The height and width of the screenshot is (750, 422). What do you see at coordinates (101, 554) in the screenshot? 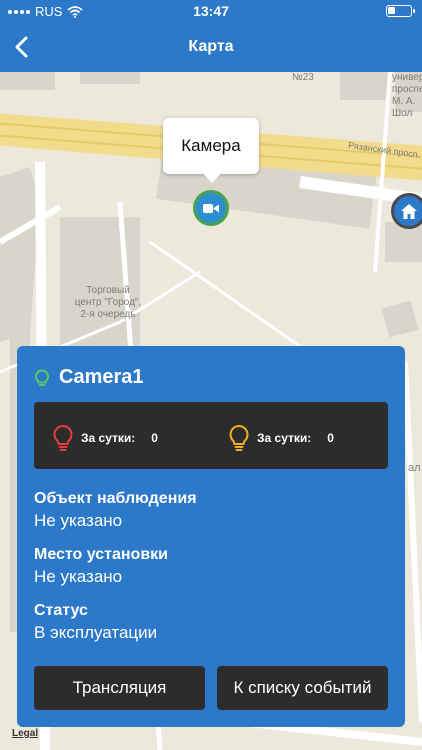
I see `field-label: Место установки` at bounding box center [101, 554].